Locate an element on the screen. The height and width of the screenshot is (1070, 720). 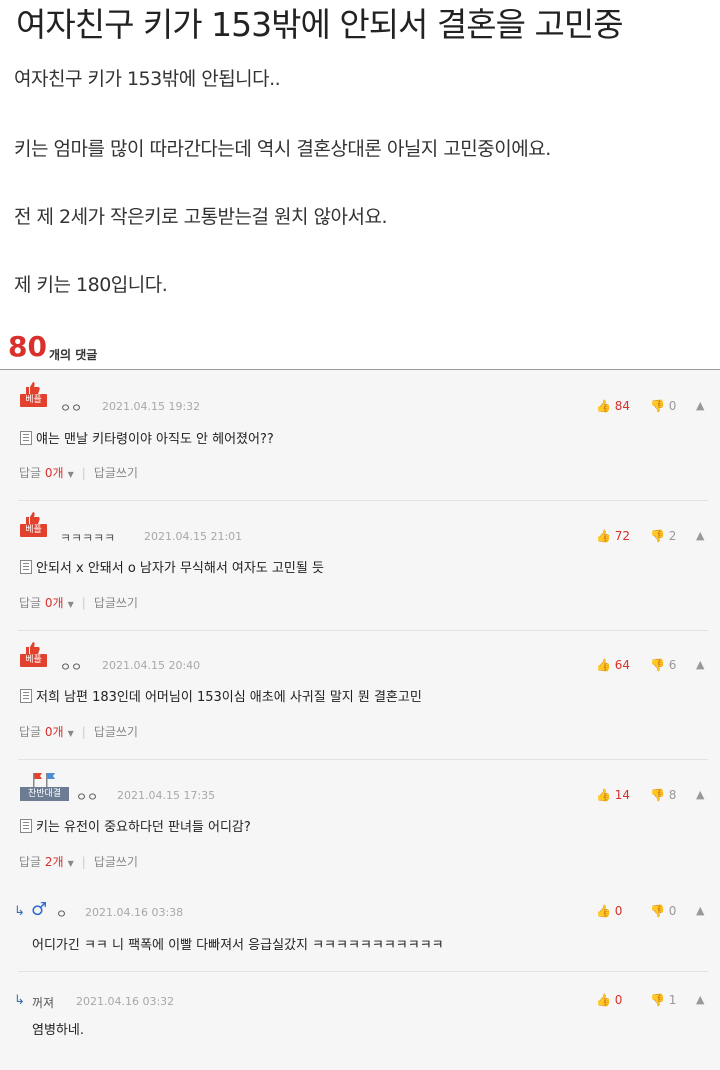
comment-date: 2021.04.15 19:32 is located at coordinates (151, 406).